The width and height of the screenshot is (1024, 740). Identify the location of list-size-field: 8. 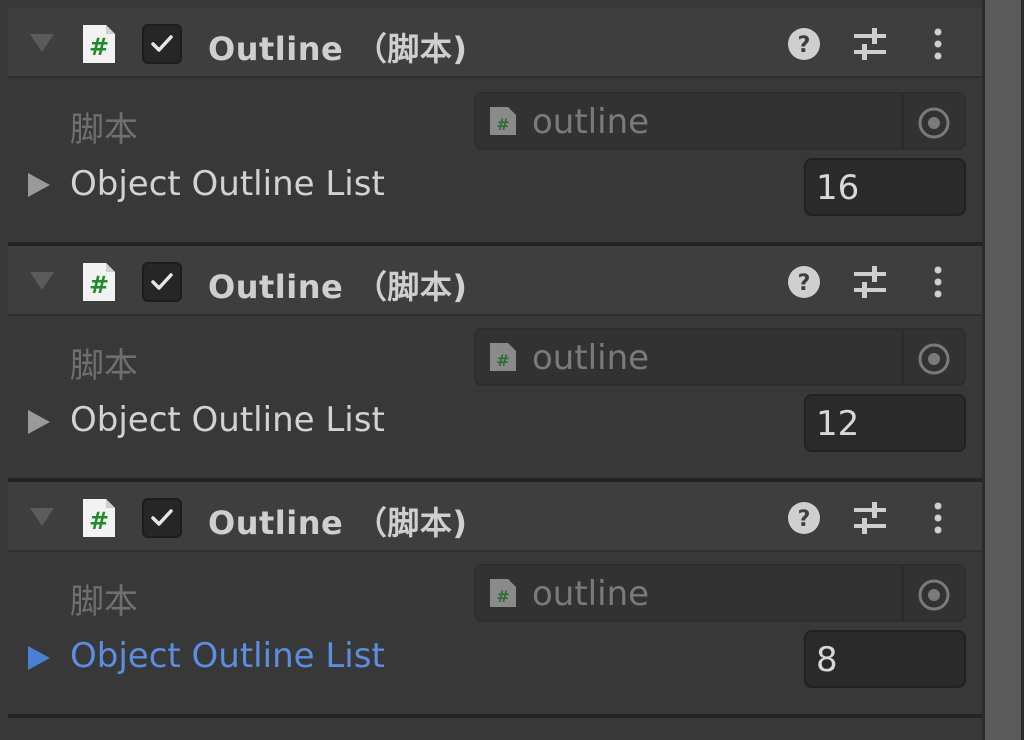
(885, 659).